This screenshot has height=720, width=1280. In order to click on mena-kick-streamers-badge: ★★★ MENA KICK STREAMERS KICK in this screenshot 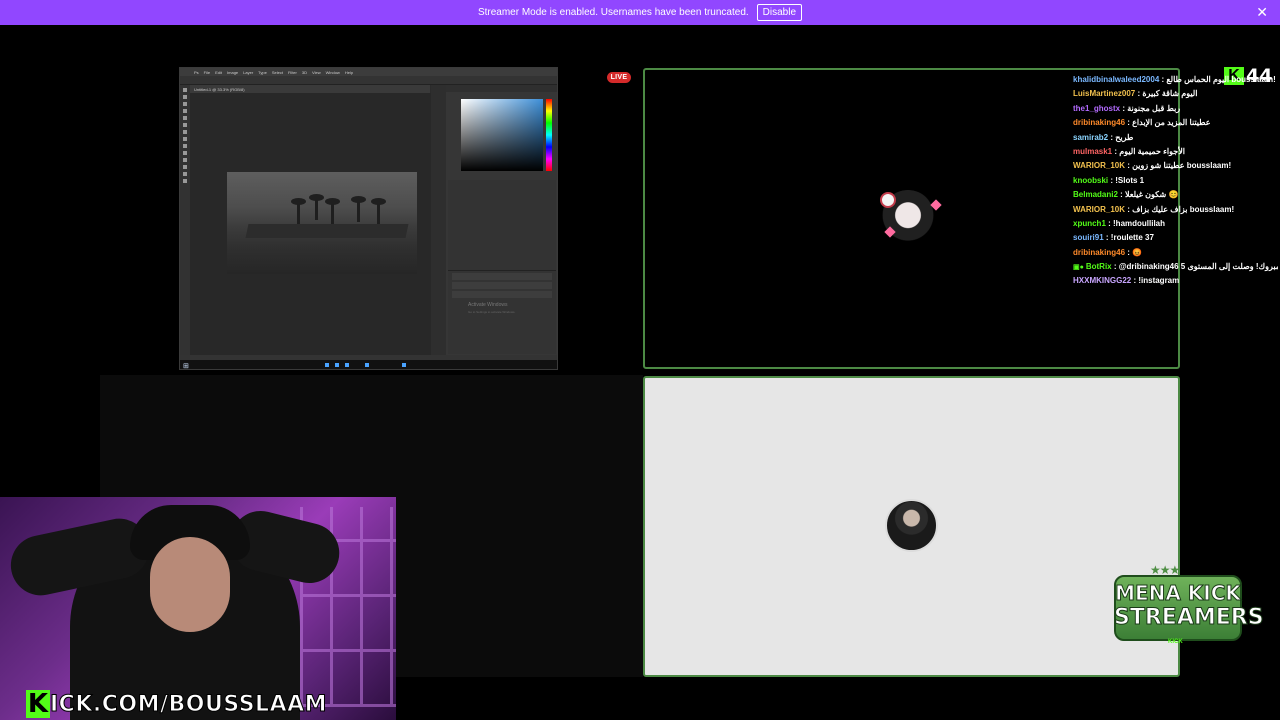, I will do `click(1189, 606)`.